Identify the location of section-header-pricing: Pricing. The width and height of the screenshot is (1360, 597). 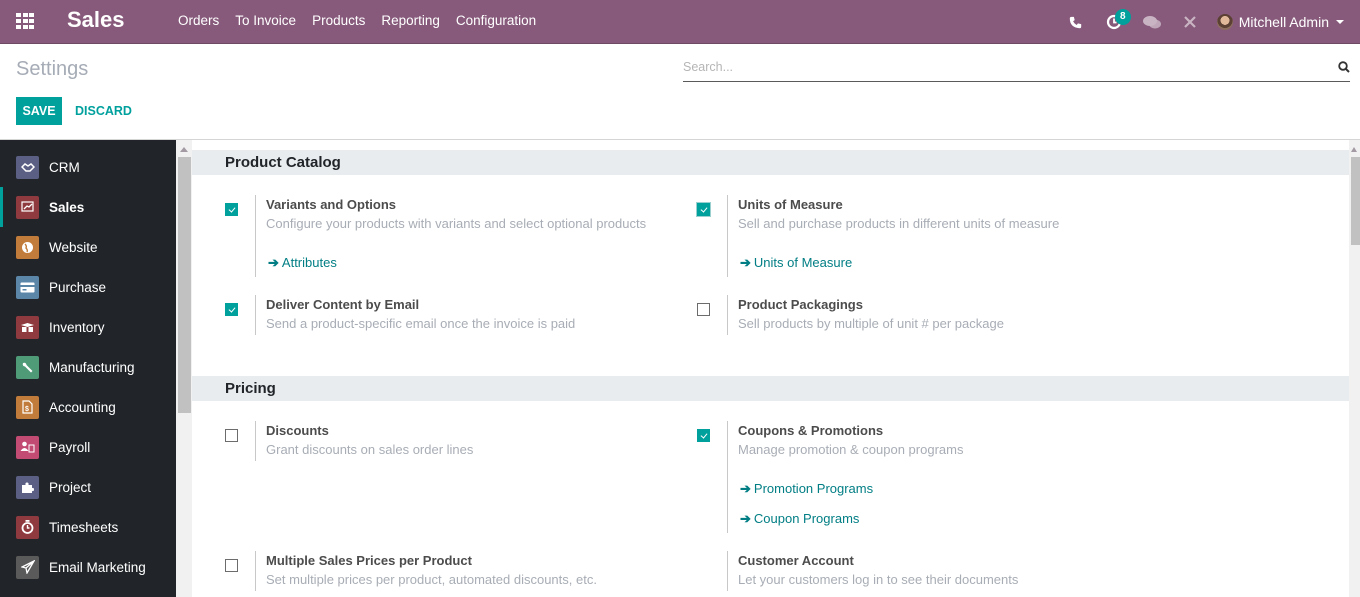
(770, 388).